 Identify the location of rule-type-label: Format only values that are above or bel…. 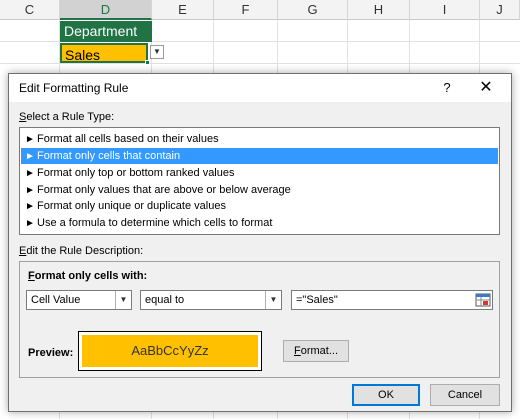
(164, 190).